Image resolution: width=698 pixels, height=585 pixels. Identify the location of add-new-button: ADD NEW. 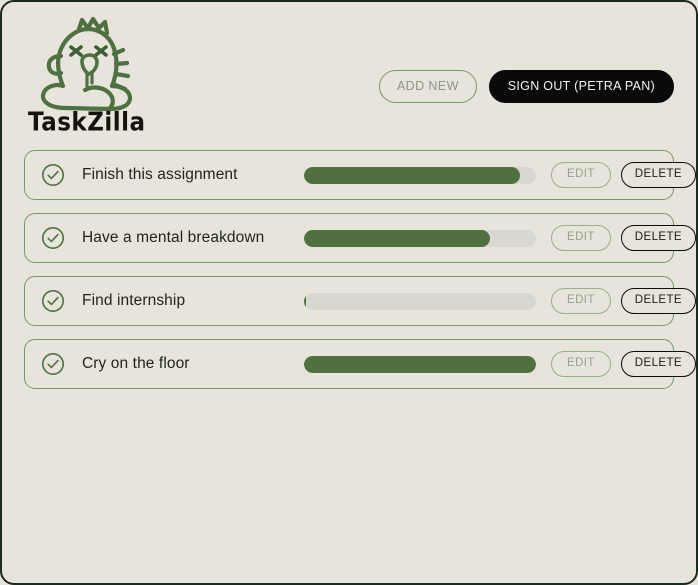
(427, 86).